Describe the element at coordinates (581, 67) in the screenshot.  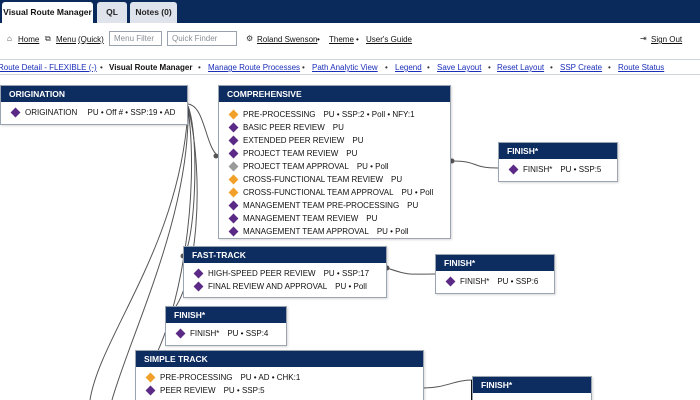
I see `ssp-create-link: SSP Create` at that location.